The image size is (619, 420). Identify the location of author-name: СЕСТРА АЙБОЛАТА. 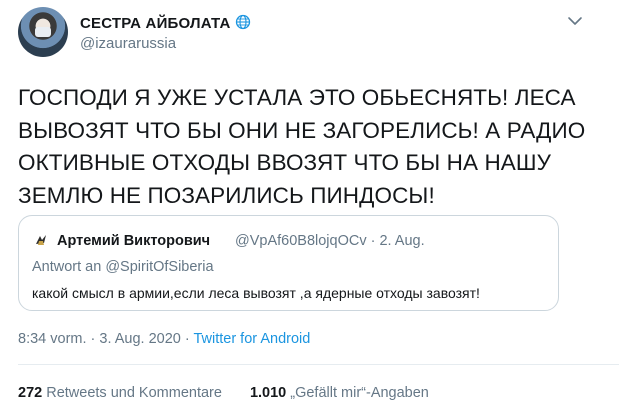
(165, 23).